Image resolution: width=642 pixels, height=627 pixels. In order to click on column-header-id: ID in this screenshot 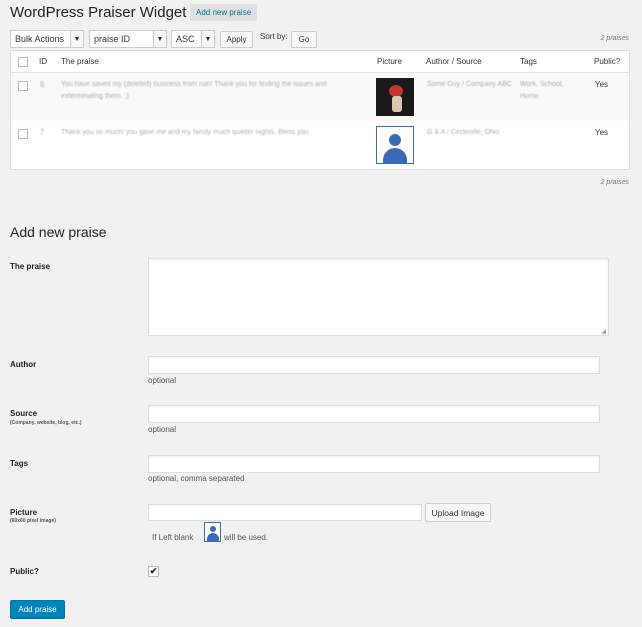, I will do `click(43, 61)`.